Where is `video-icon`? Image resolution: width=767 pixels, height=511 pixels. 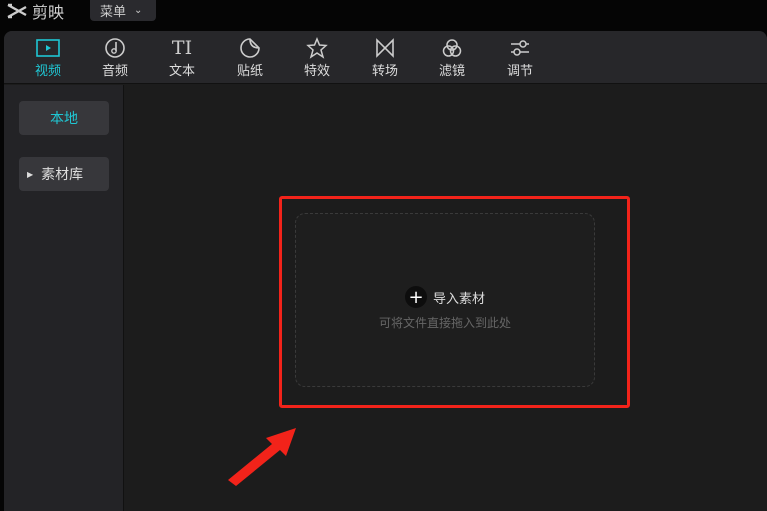
video-icon is located at coordinates (48, 48).